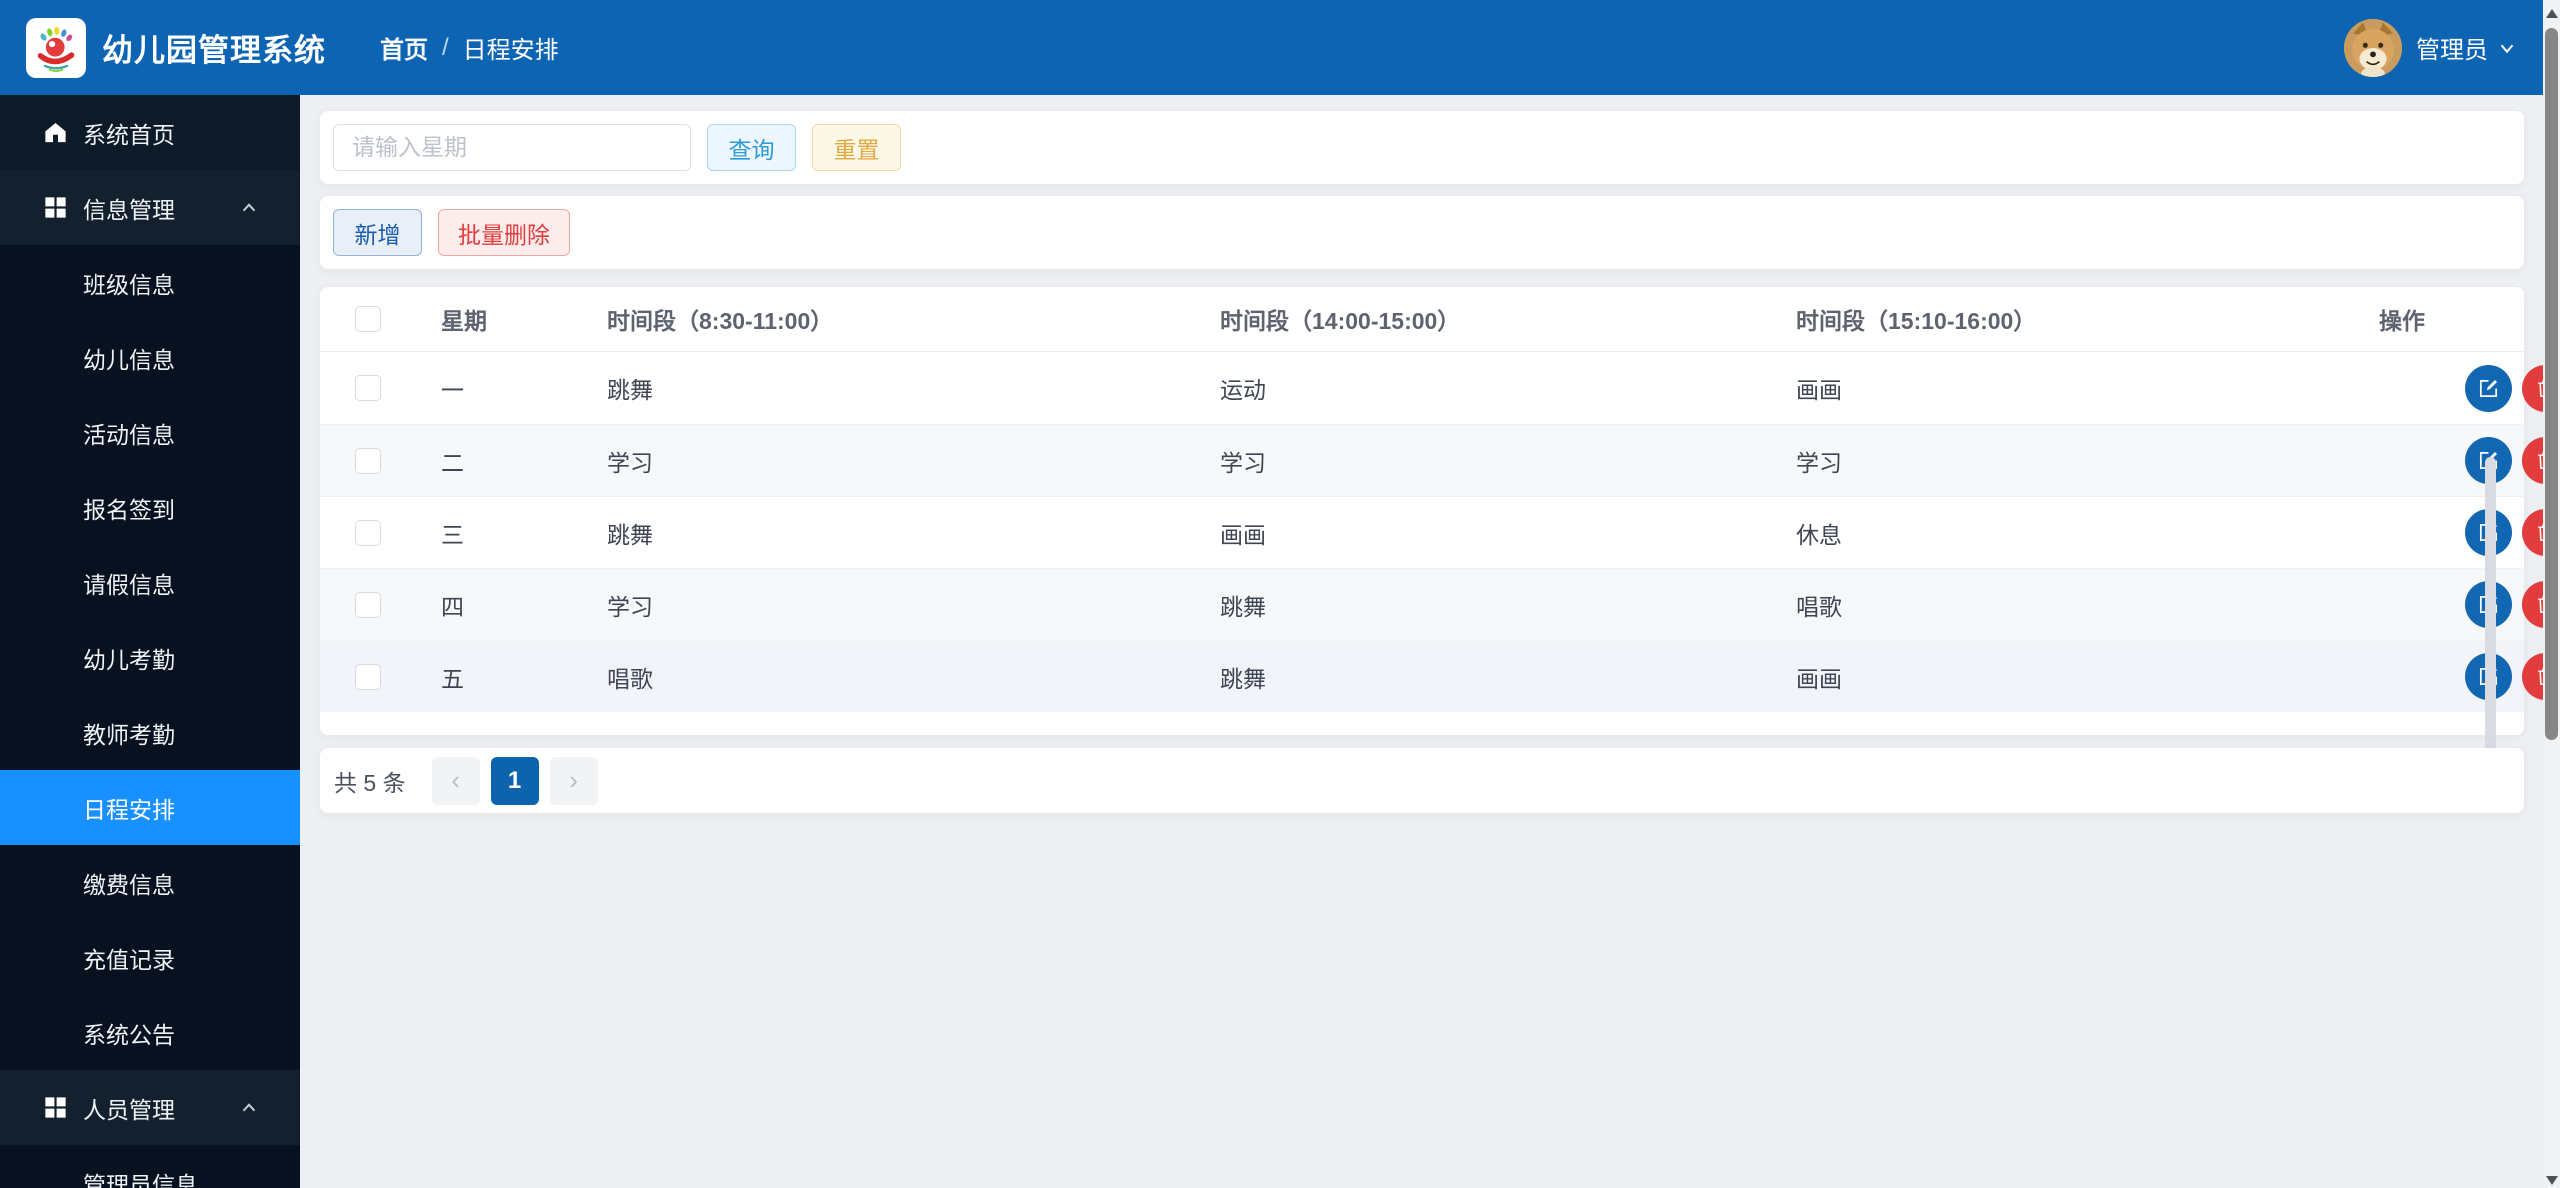 This screenshot has width=2560, height=1188. I want to click on sidebar-item-label: 系统公告, so click(129, 1034).